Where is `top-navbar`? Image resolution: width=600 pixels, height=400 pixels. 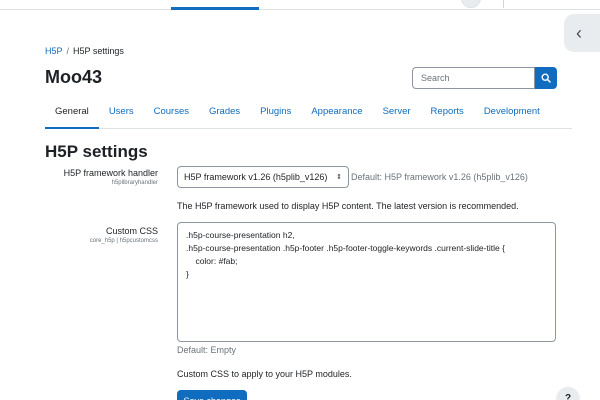
top-navbar is located at coordinates (300, 5).